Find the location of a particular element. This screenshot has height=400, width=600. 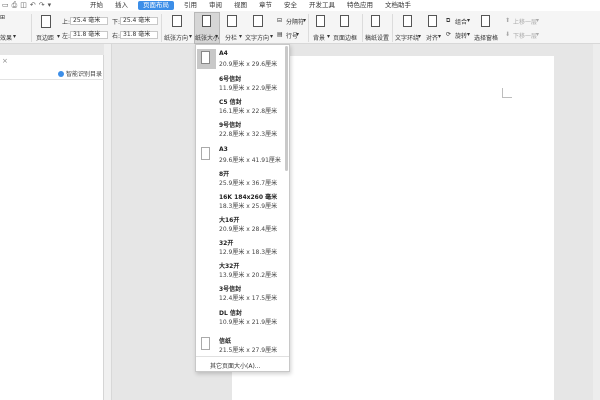

redo-icon: ↷ is located at coordinates (42, 5).